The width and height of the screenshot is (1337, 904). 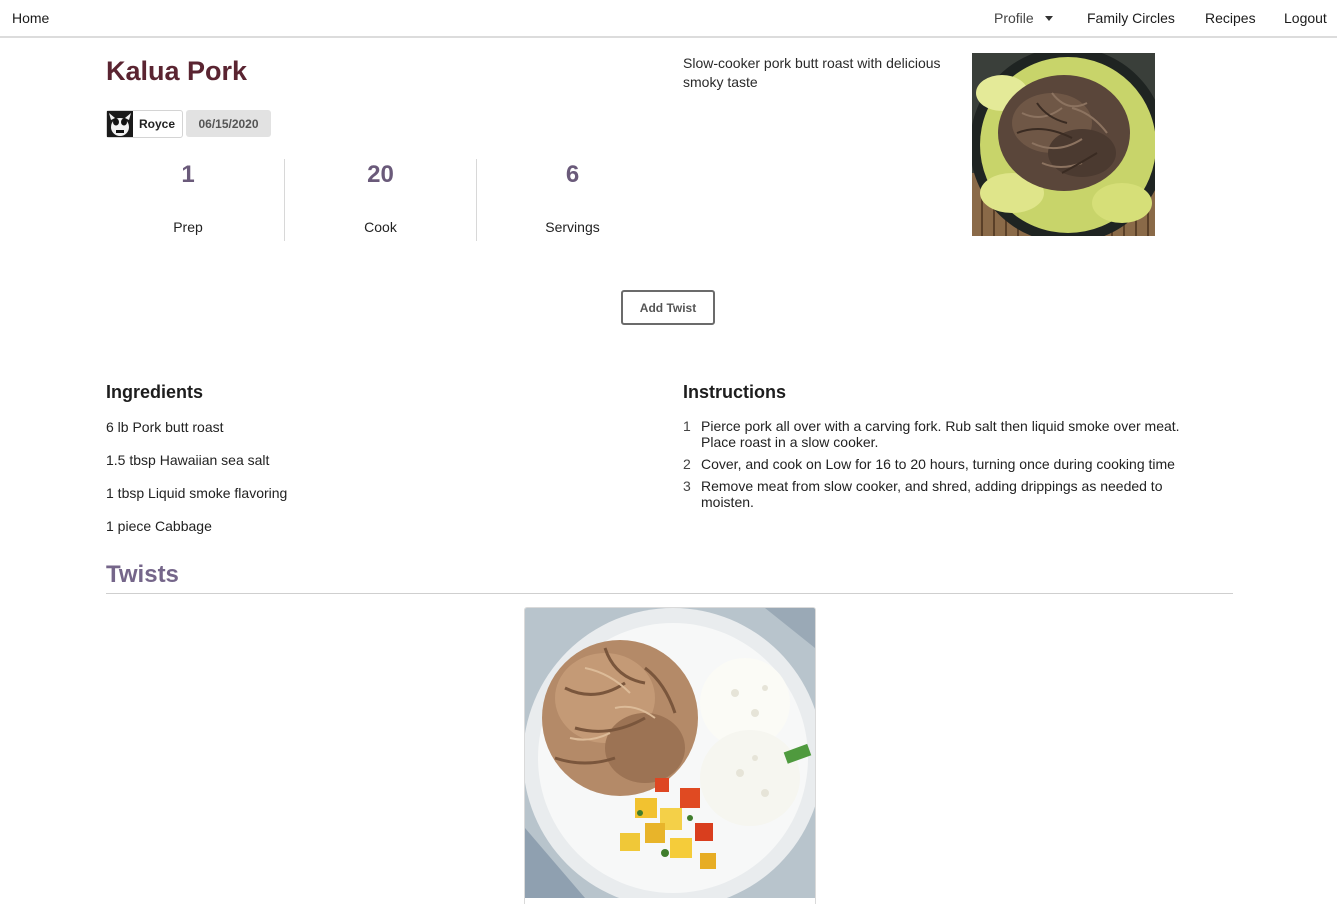 What do you see at coordinates (1063, 144) in the screenshot?
I see `recipe-photo` at bounding box center [1063, 144].